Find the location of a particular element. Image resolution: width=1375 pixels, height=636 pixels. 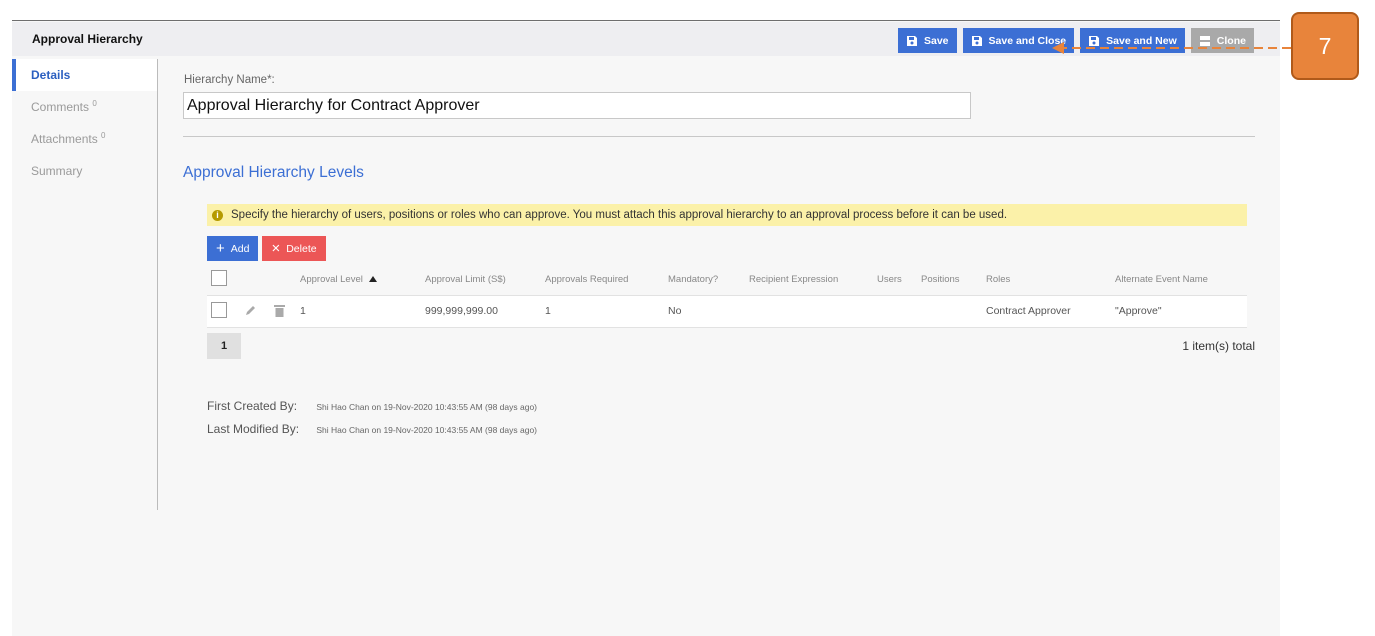

step-callout: 7 is located at coordinates (1325, 46).